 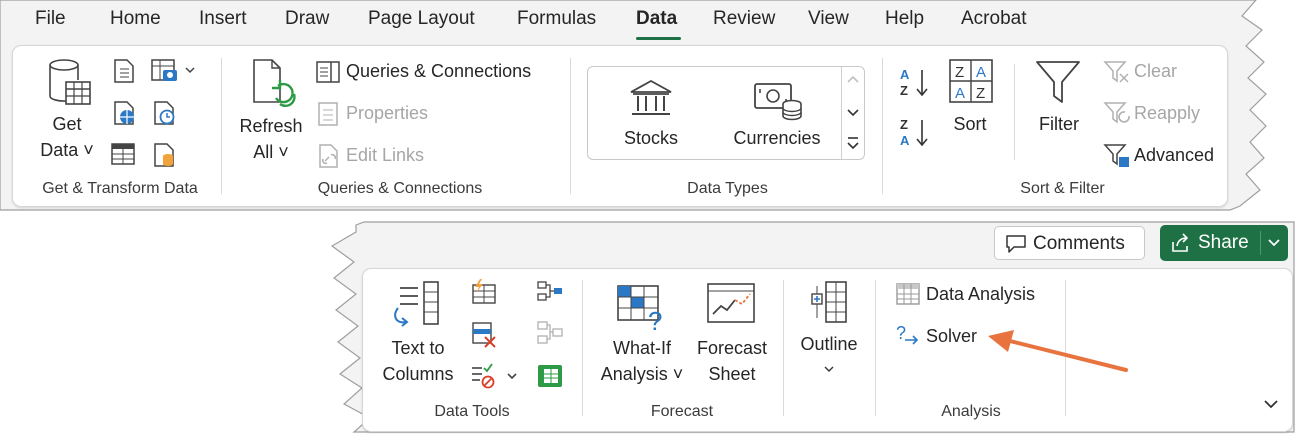 What do you see at coordinates (1274, 243) in the screenshot?
I see `chevron-down-icon` at bounding box center [1274, 243].